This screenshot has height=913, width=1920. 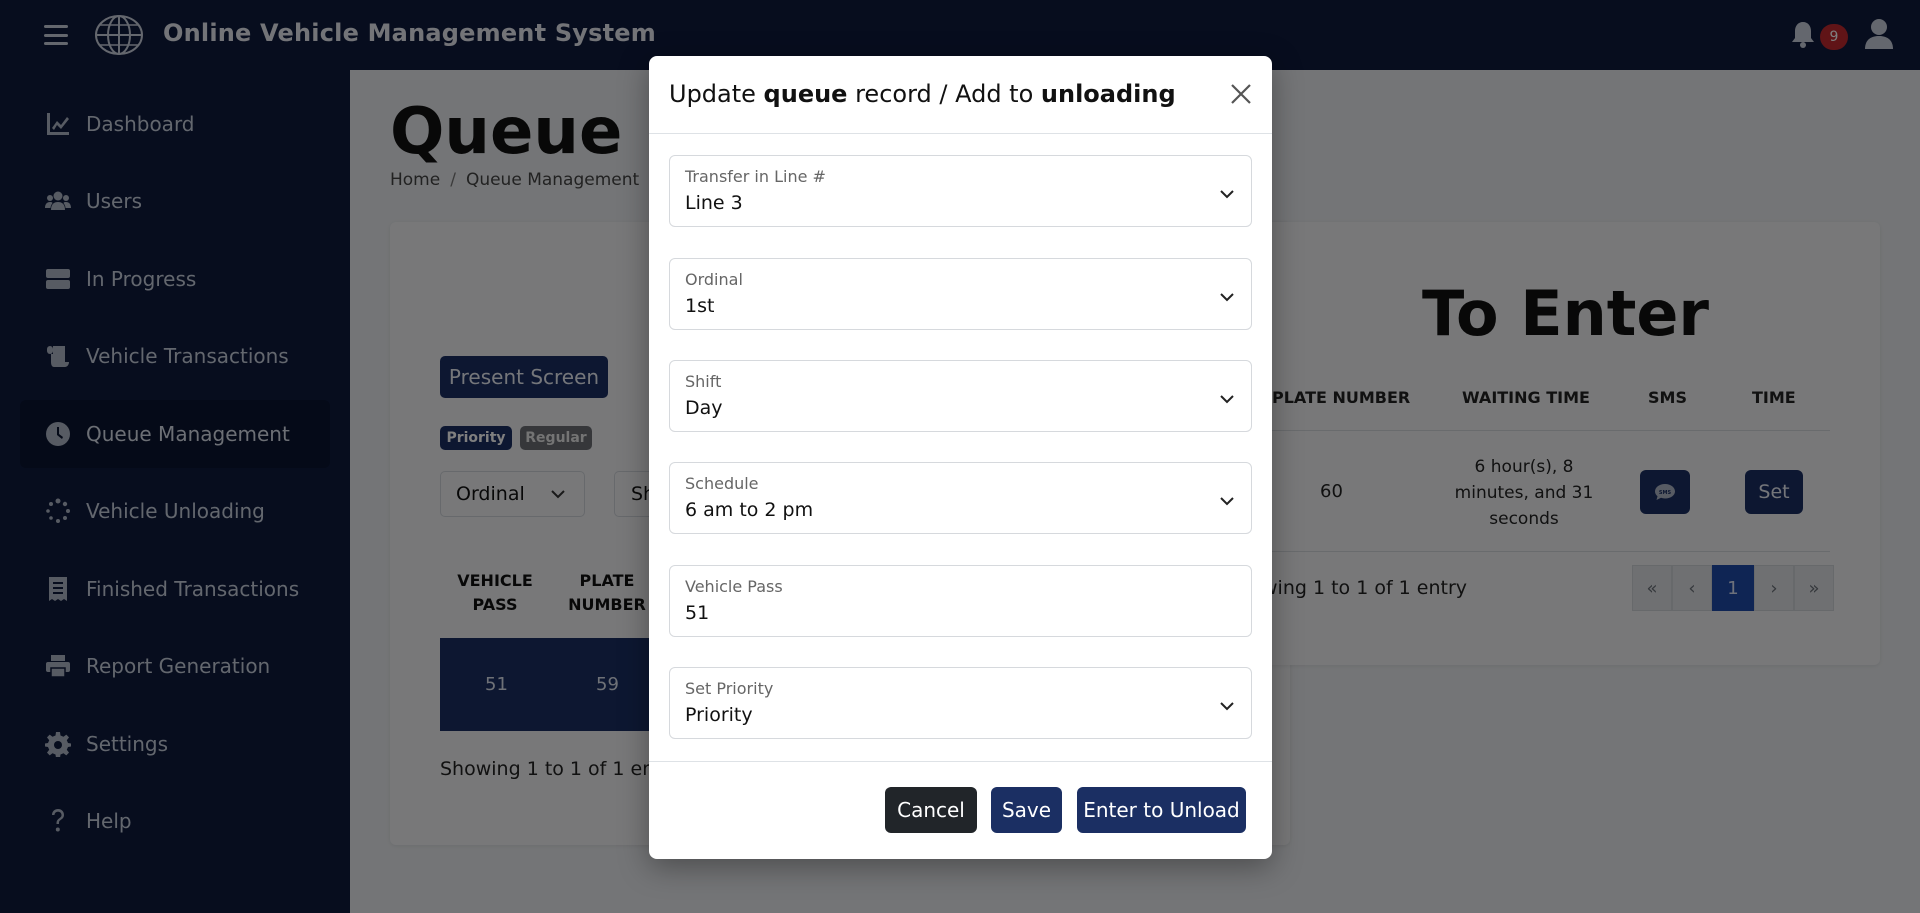 What do you see at coordinates (1241, 94) in the screenshot?
I see `close-icon` at bounding box center [1241, 94].